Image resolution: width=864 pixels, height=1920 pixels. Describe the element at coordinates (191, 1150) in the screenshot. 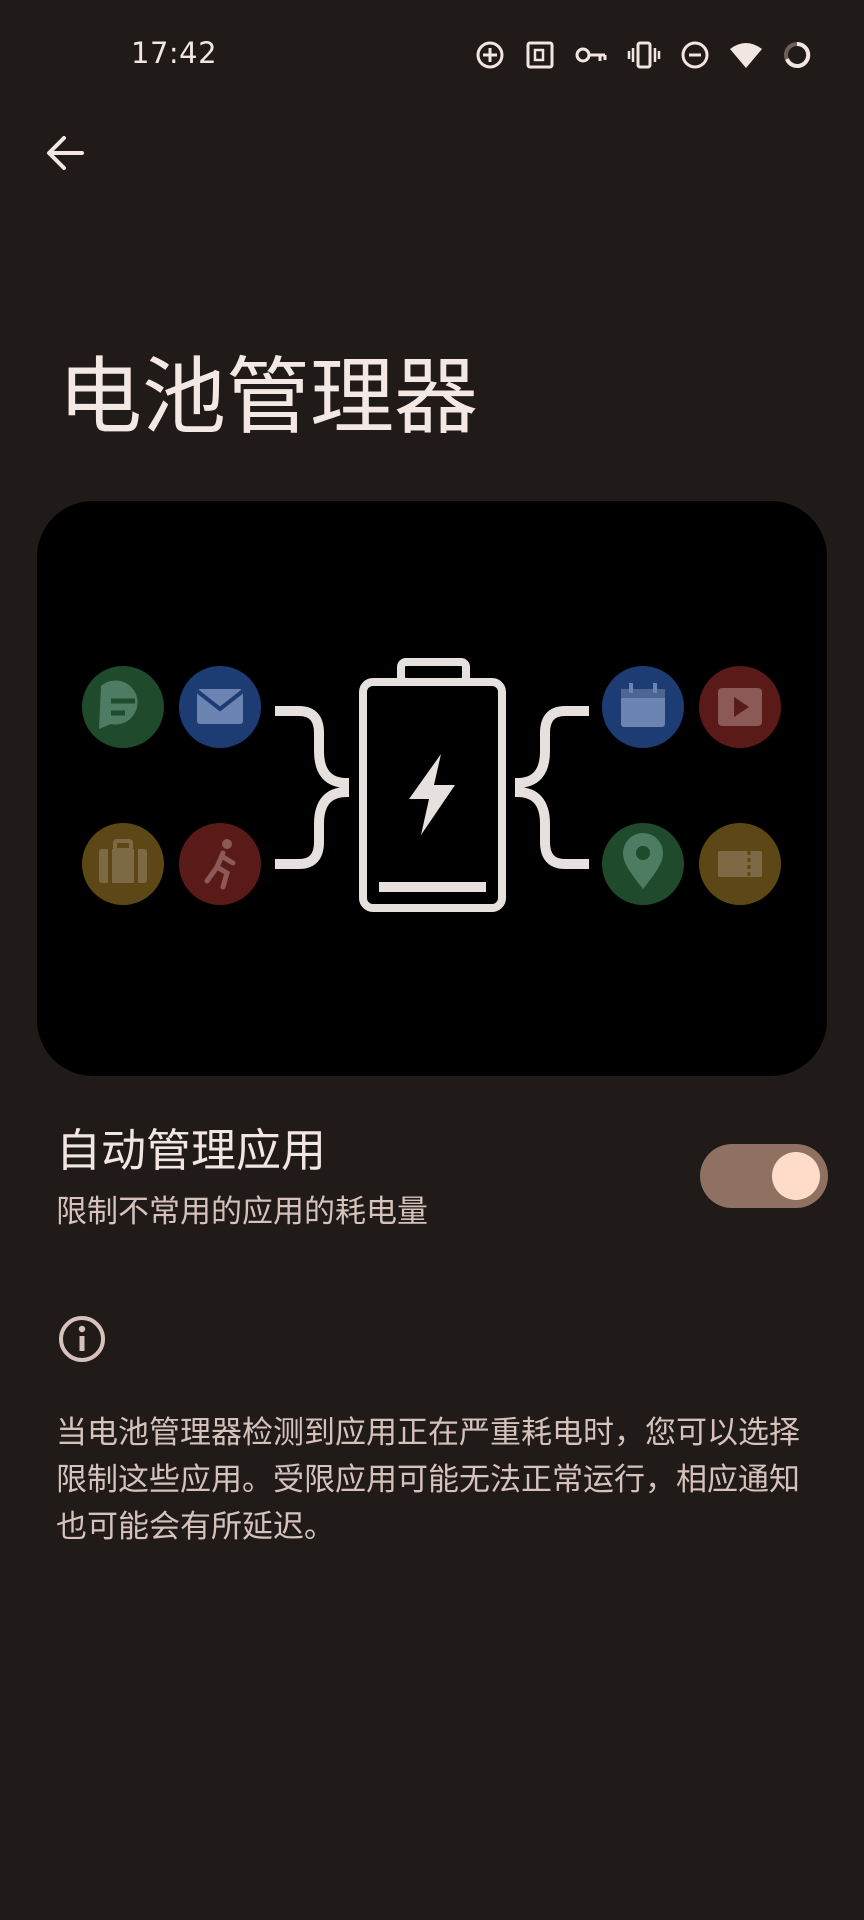

I see `setting-title: 自动管理应用` at that location.